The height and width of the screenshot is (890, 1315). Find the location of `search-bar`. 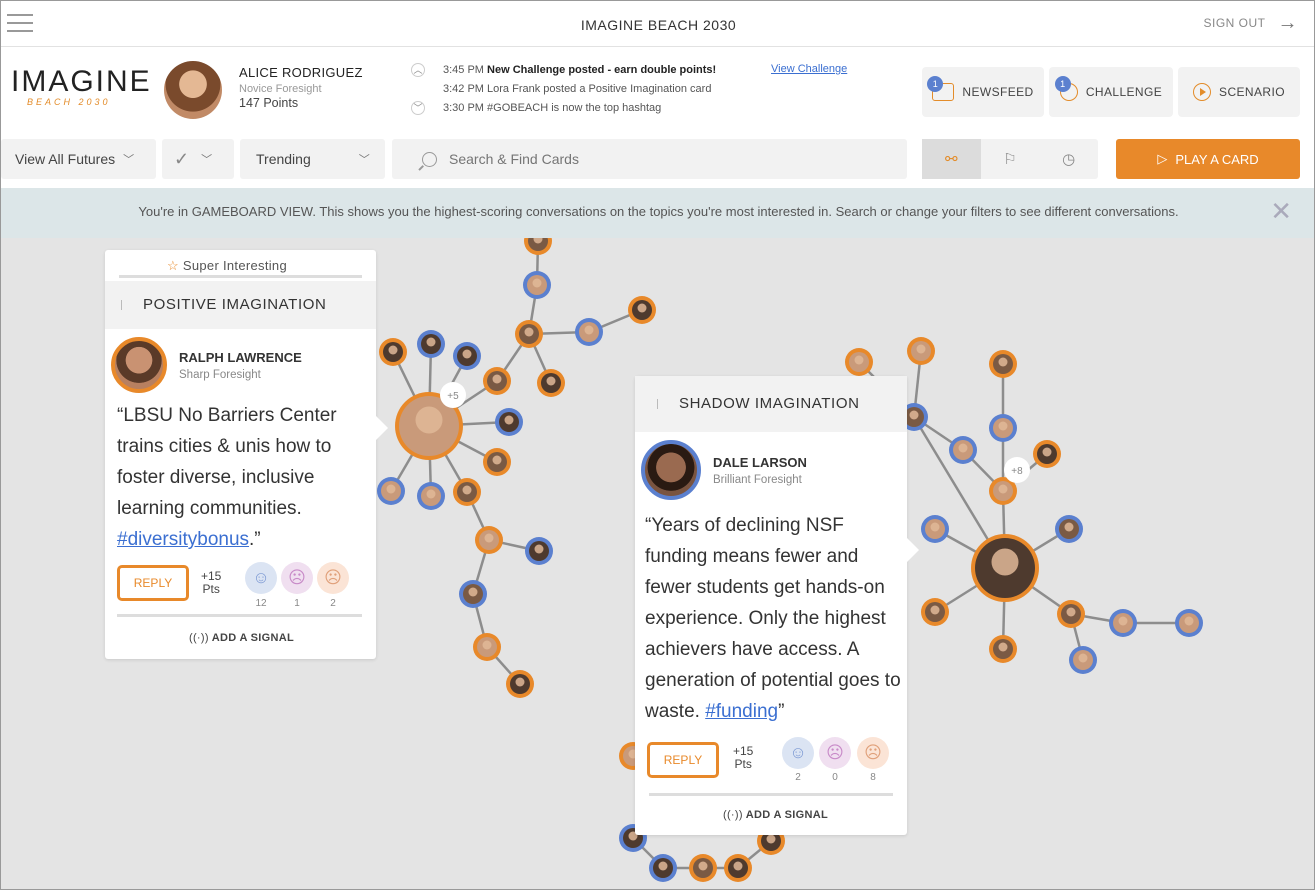

search-bar is located at coordinates (649, 159).